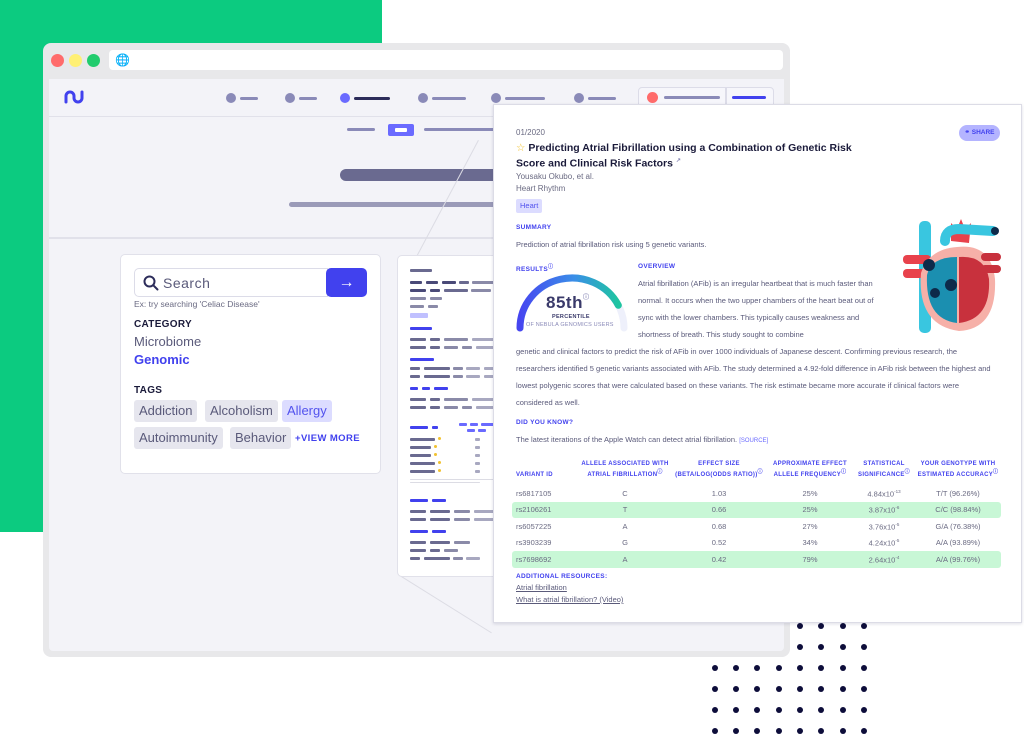  Describe the element at coordinates (534, 493) in the screenshot. I see `variant-id-cell: rs6817105` at that location.